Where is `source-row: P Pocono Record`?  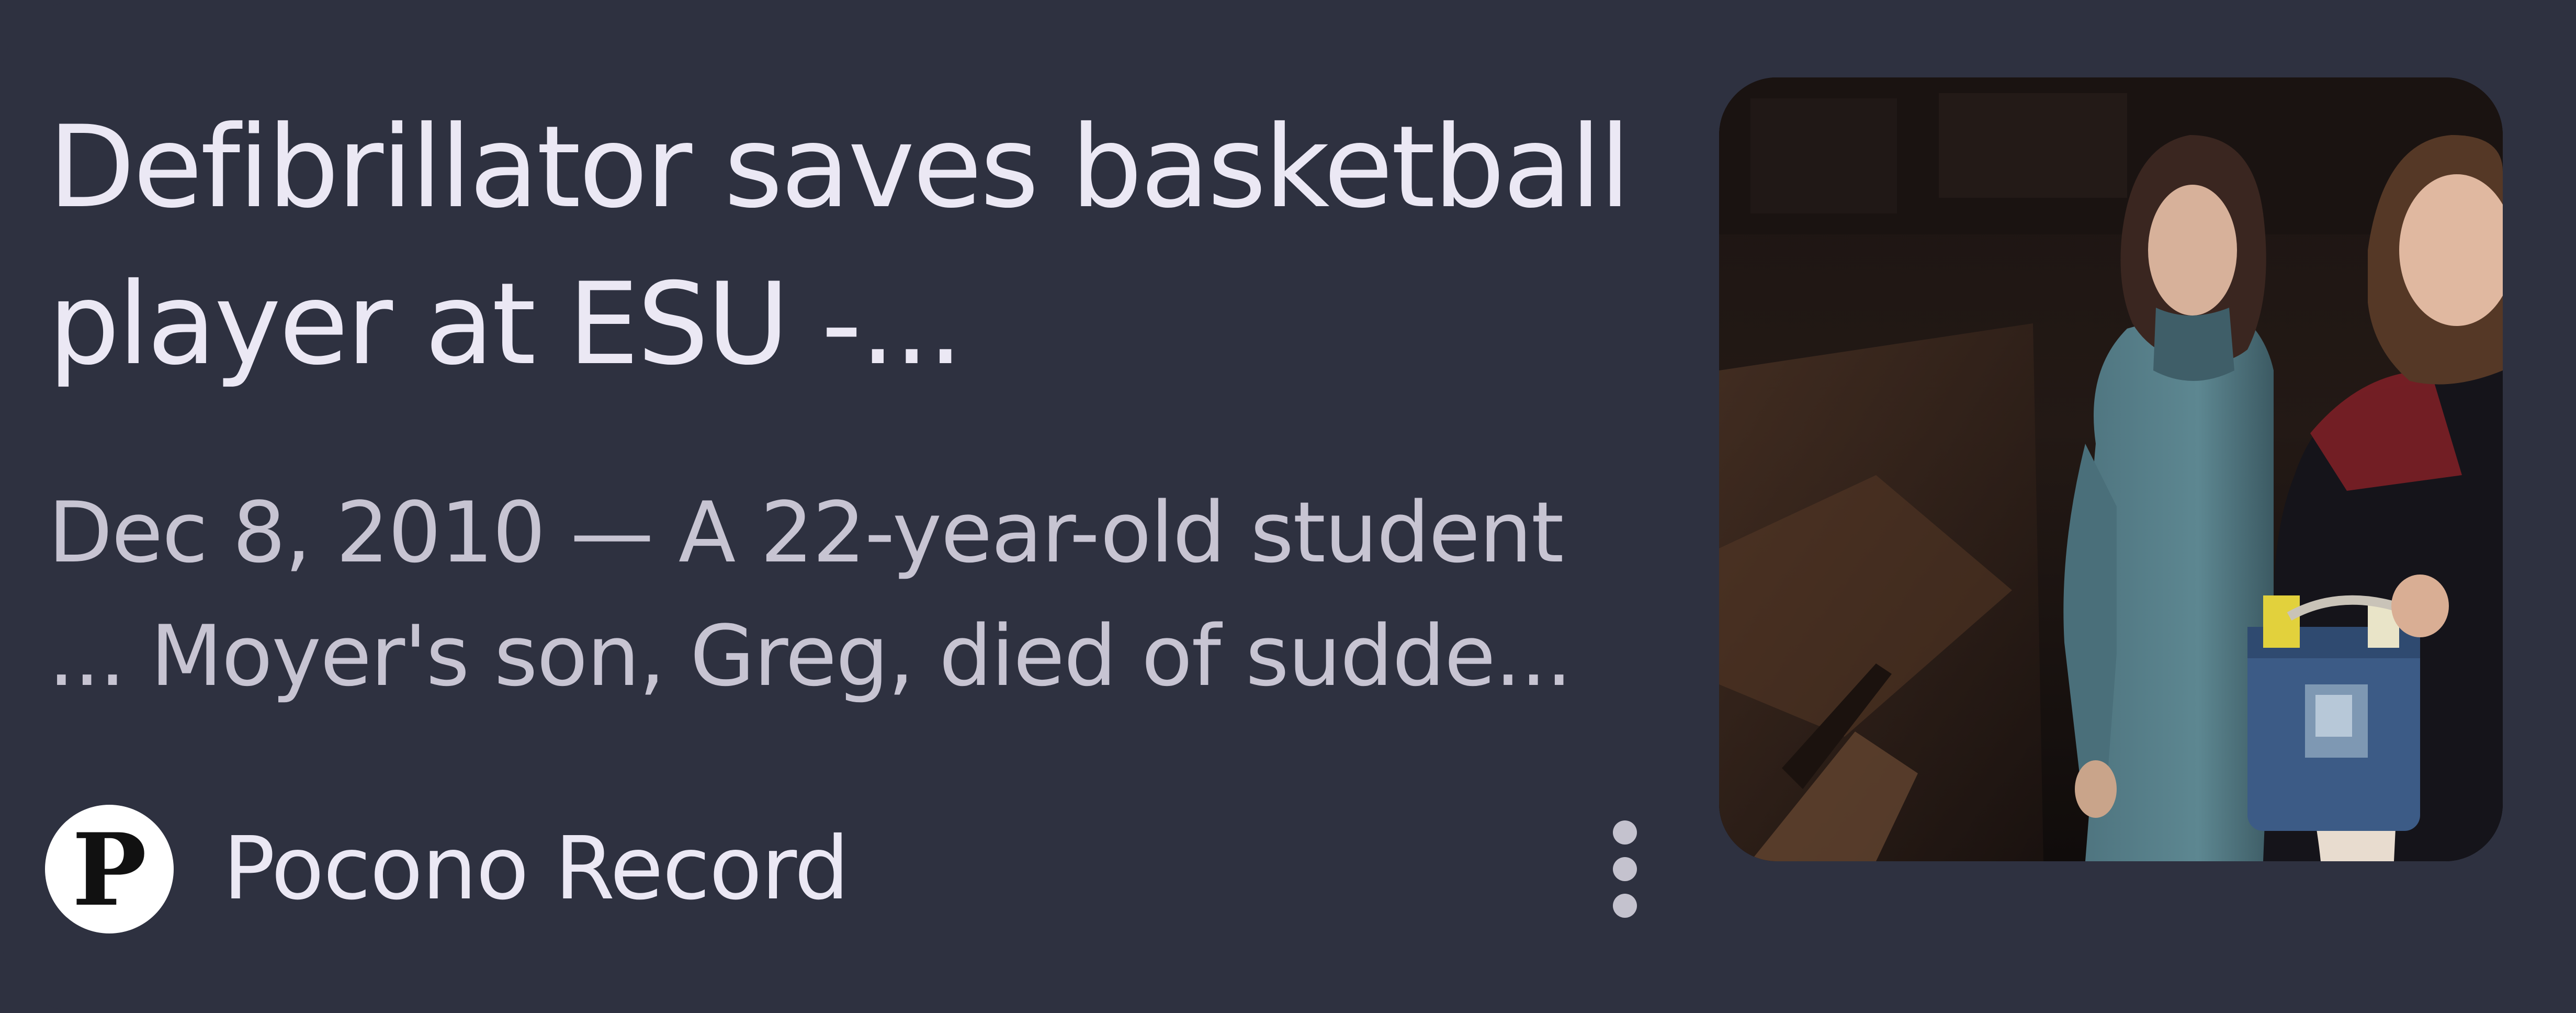 source-row: P Pocono Record is located at coordinates (846, 869).